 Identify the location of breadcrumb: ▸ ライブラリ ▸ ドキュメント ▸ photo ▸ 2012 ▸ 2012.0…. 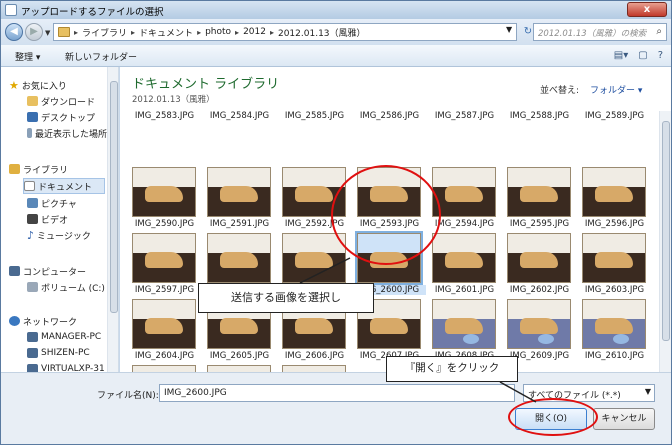
(285, 32).